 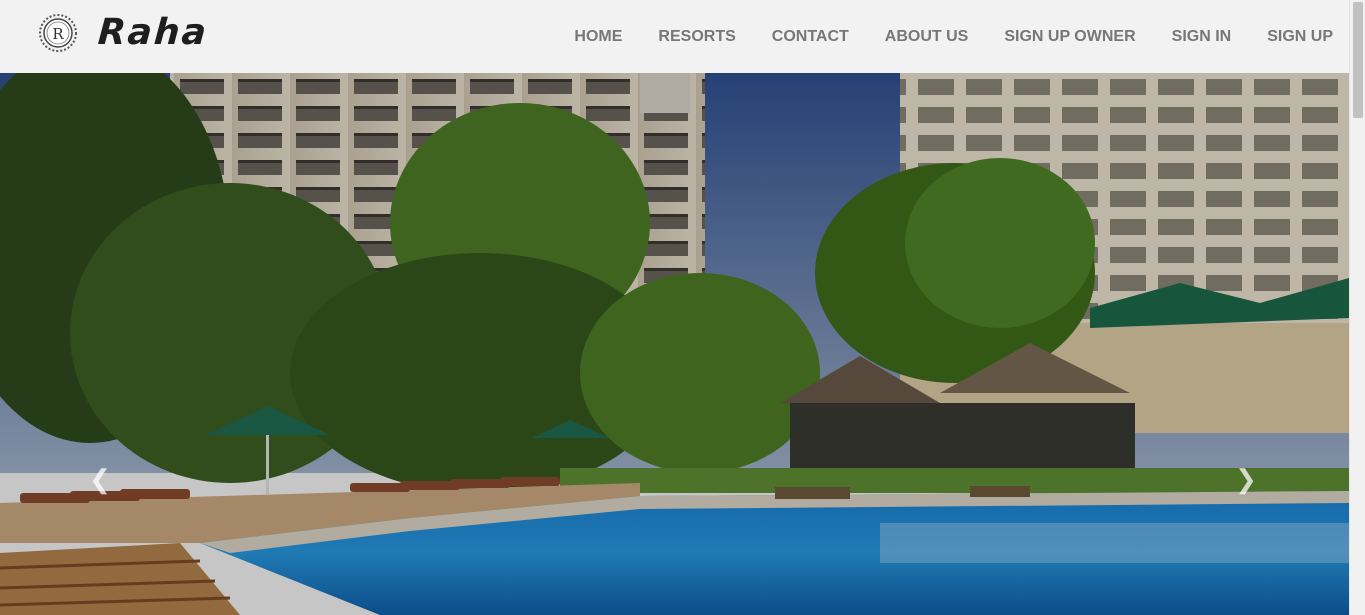 What do you see at coordinates (696, 37) in the screenshot?
I see `nav-resorts: RESORTS` at bounding box center [696, 37].